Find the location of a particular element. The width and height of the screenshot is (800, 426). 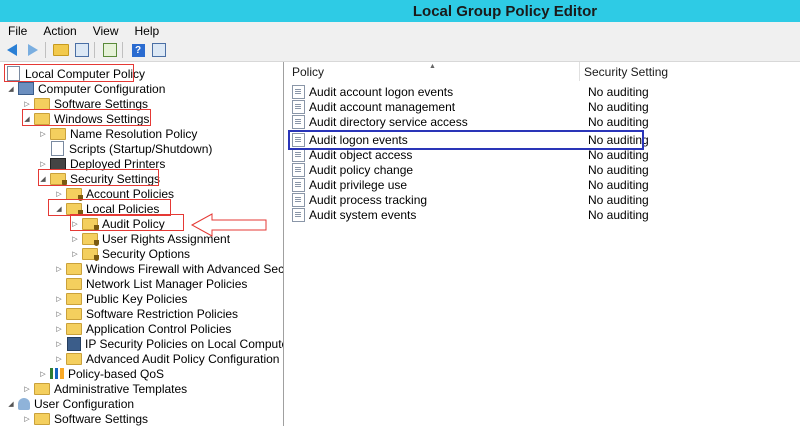

up-folder-icon is located at coordinates (61, 50).